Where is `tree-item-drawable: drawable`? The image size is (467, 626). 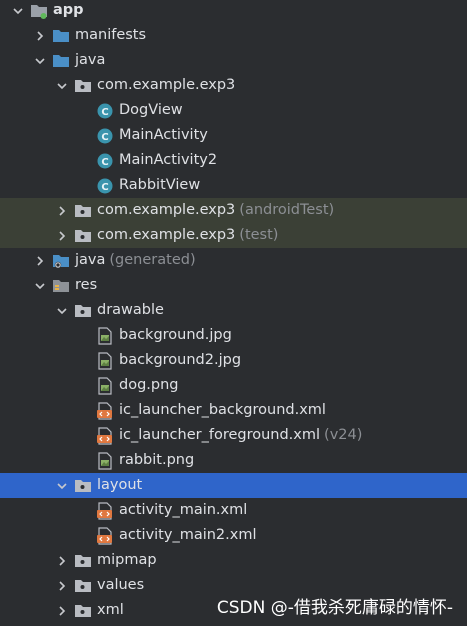 tree-item-drawable: drawable is located at coordinates (233, 310).